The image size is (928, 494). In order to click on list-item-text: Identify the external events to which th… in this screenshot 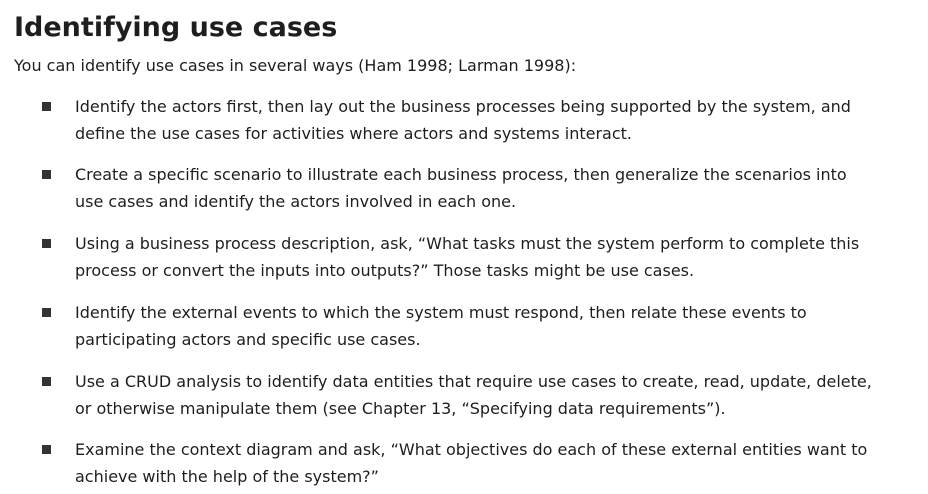, I will do `click(441, 326)`.